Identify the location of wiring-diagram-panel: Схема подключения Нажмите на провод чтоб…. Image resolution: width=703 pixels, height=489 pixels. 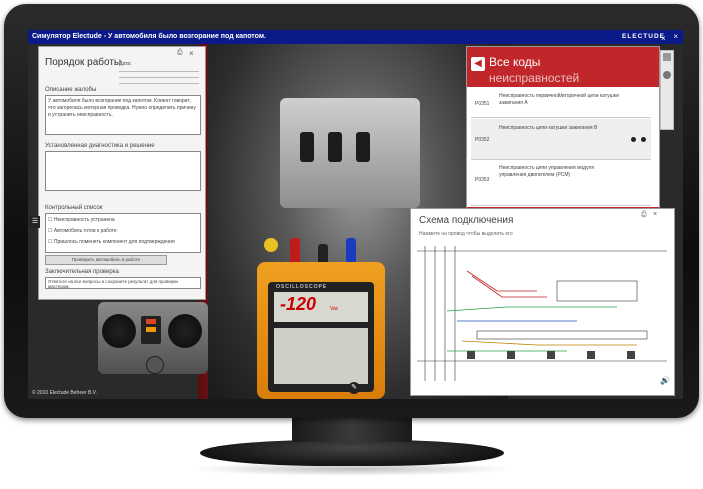
(542, 302).